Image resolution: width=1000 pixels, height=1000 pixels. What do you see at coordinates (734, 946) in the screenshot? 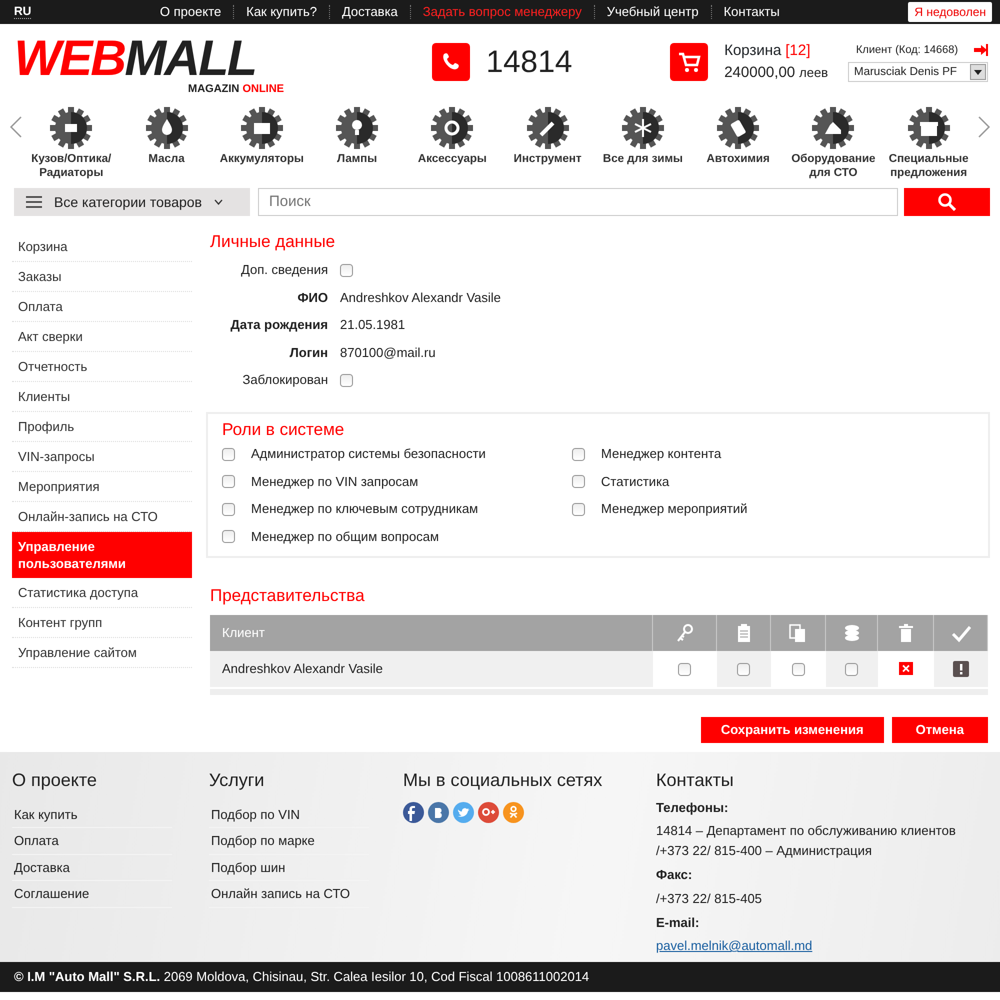
I see `email-link: pavel.melnik@automall.md` at bounding box center [734, 946].